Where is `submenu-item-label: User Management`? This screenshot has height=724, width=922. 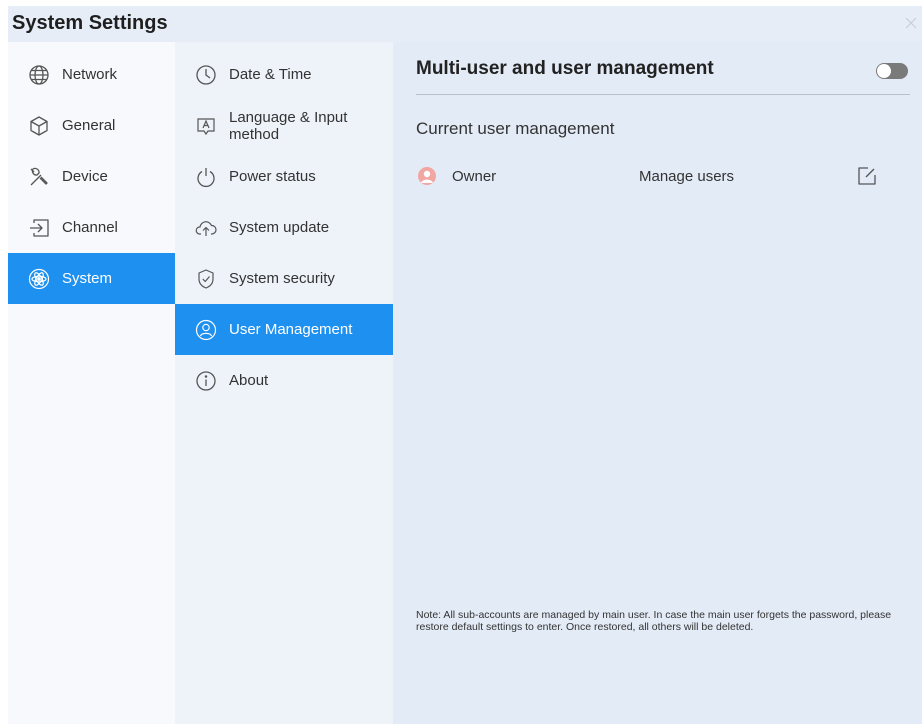 submenu-item-label: User Management is located at coordinates (291, 329).